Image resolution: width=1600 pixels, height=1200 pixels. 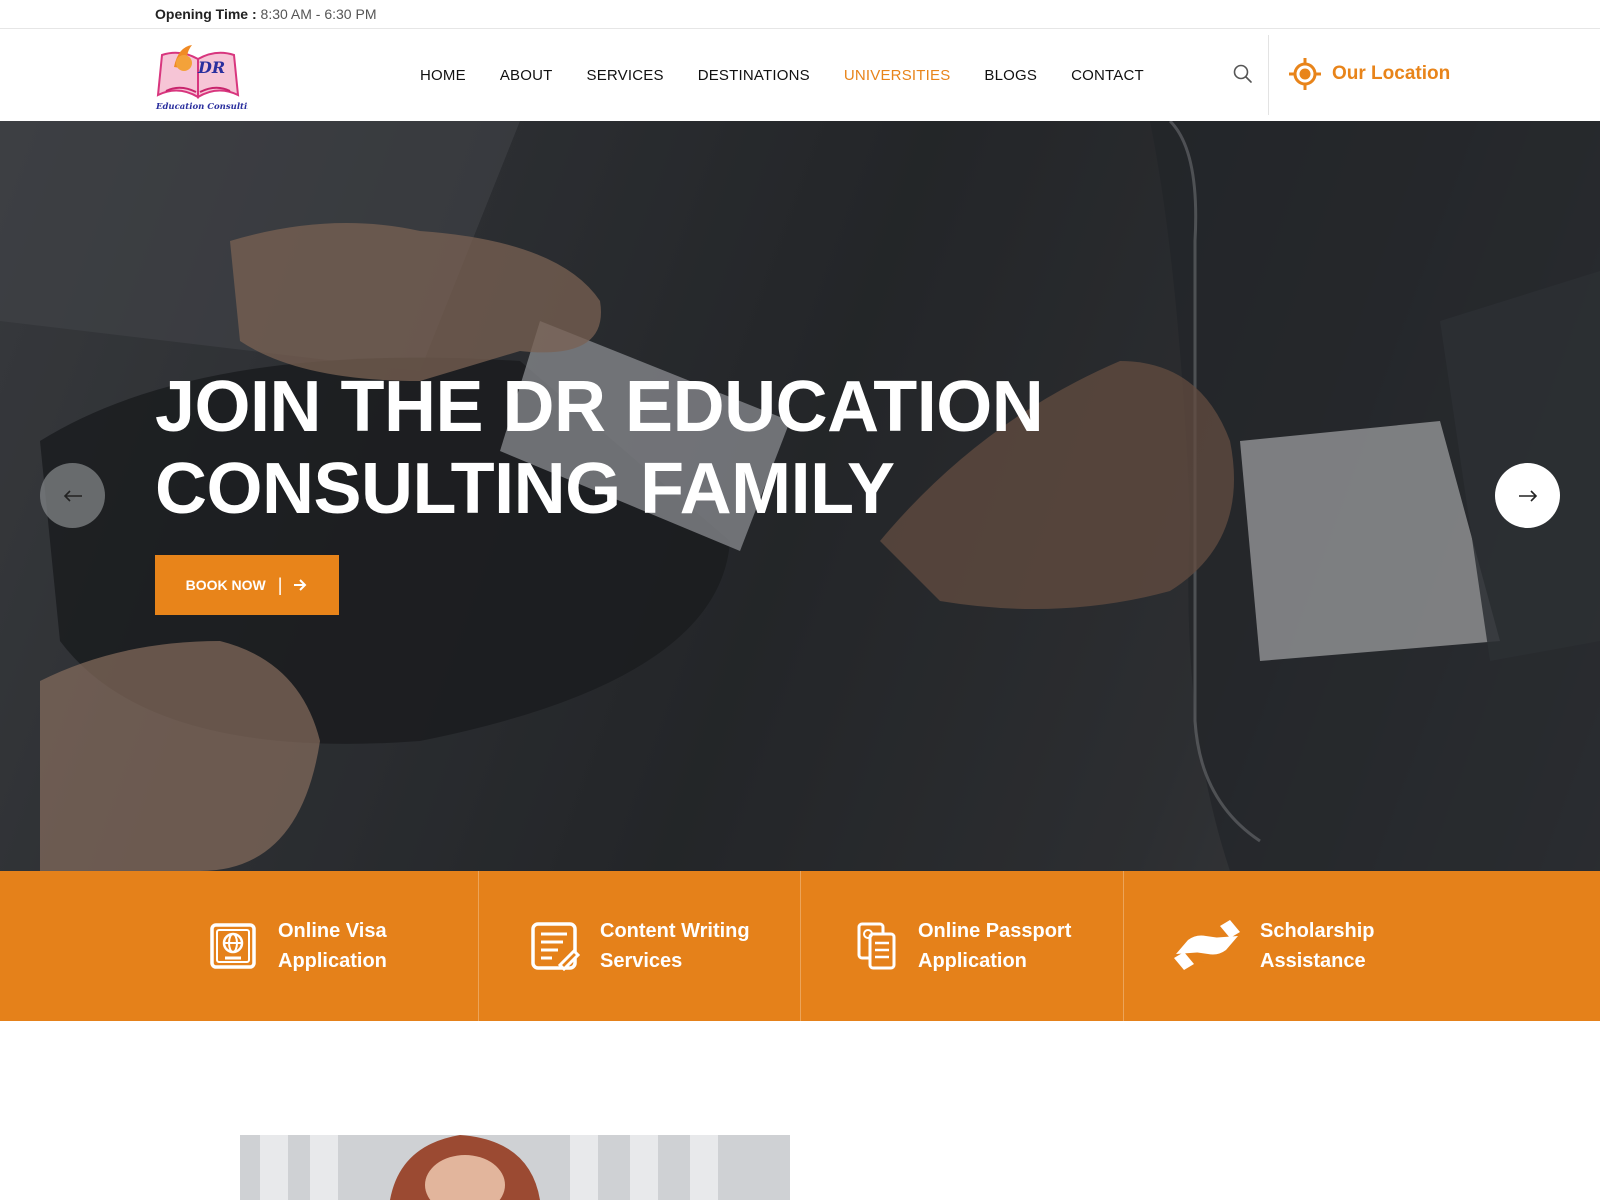 I want to click on nav-home: HOME, so click(x=443, y=75).